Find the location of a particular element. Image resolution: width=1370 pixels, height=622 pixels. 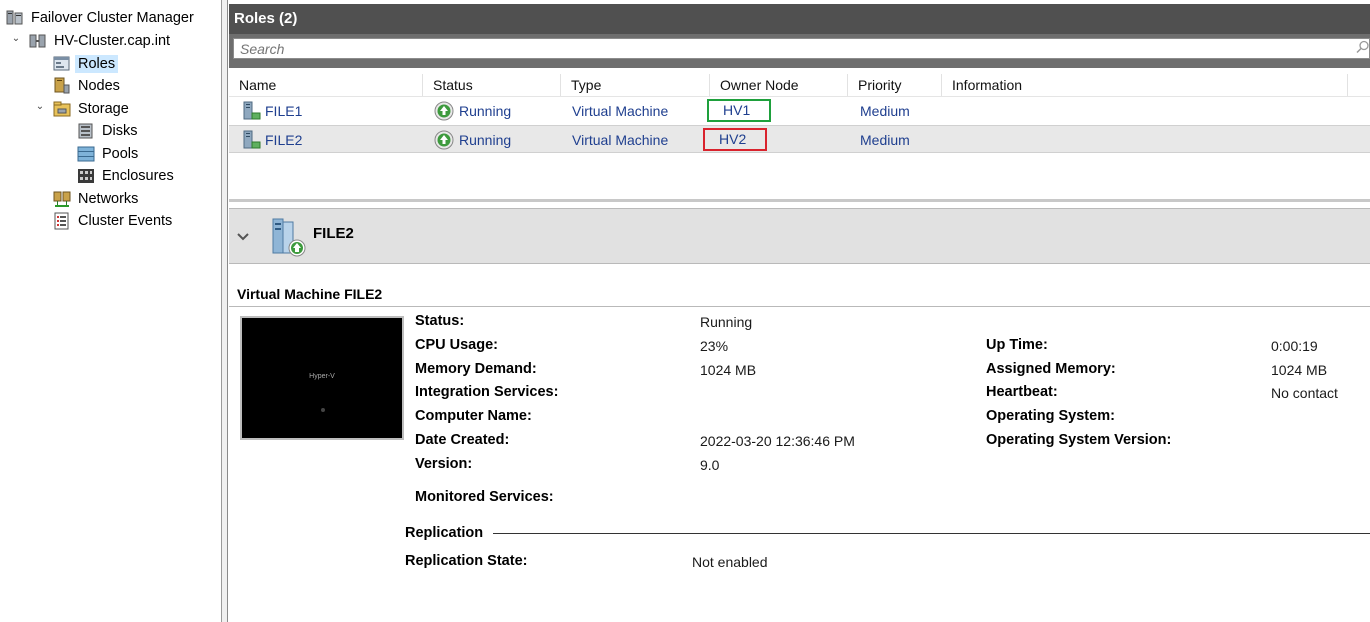

replication-divider is located at coordinates (931, 533).